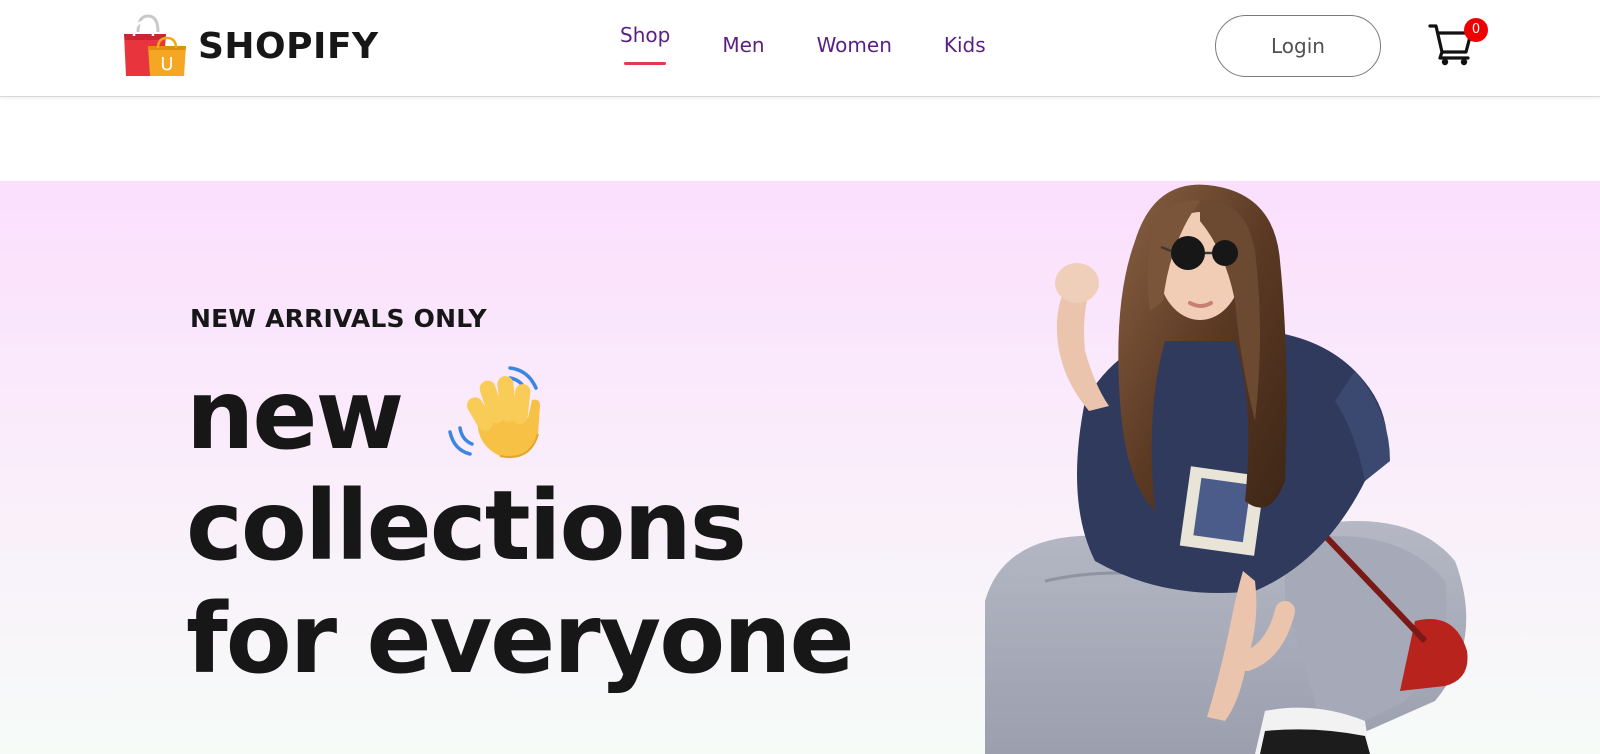  I want to click on hero-headline-line-3: for everyone, so click(520, 639).